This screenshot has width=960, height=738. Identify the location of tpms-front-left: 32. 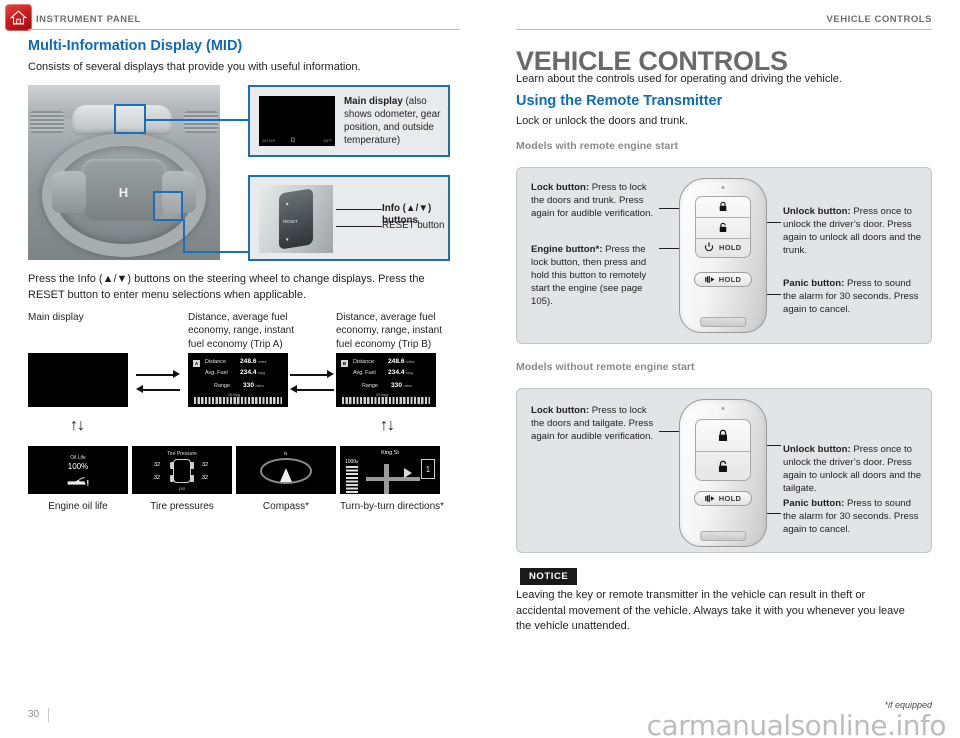
(157, 465).